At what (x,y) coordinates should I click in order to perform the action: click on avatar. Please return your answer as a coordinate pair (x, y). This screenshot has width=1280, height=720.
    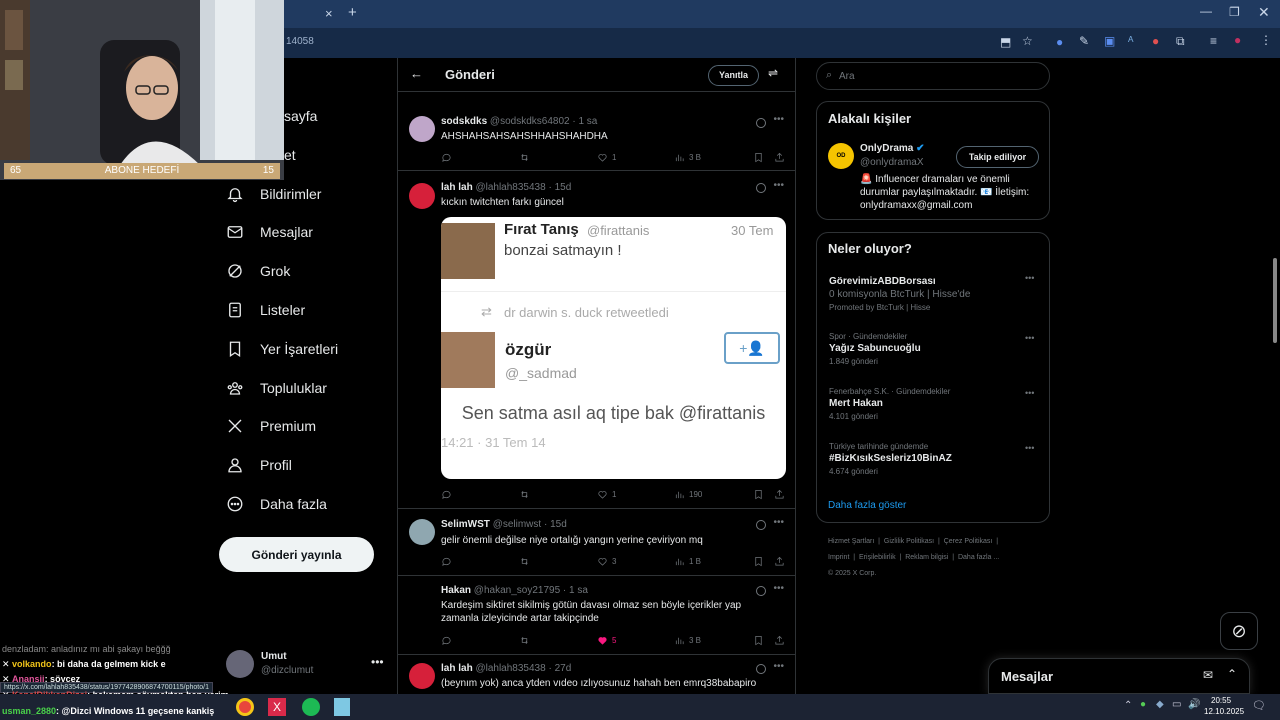
    Looking at the image, I should click on (422, 532).